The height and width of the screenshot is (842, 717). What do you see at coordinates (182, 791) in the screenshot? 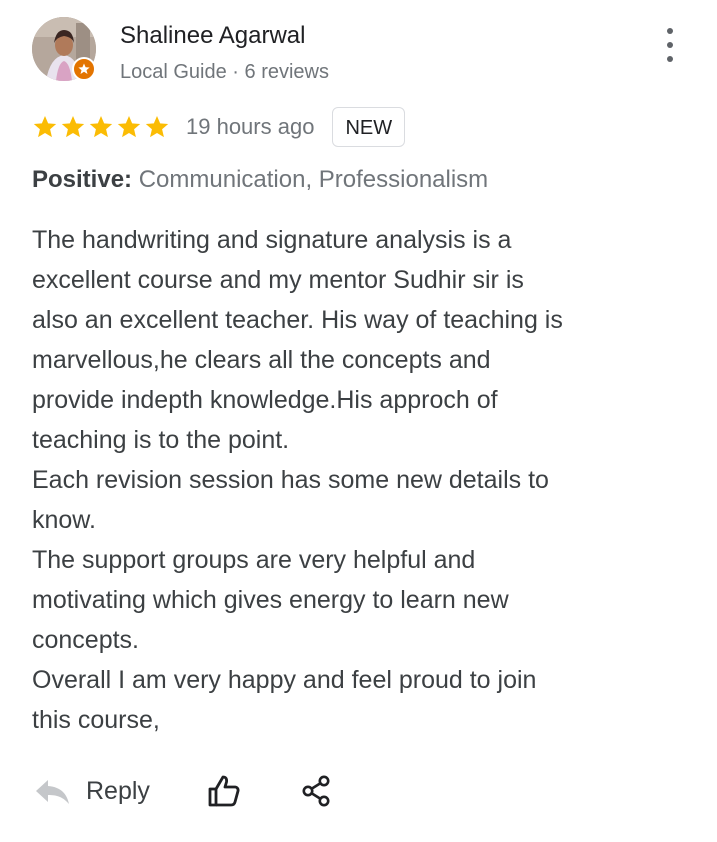
I see `review-actions: Reply` at bounding box center [182, 791].